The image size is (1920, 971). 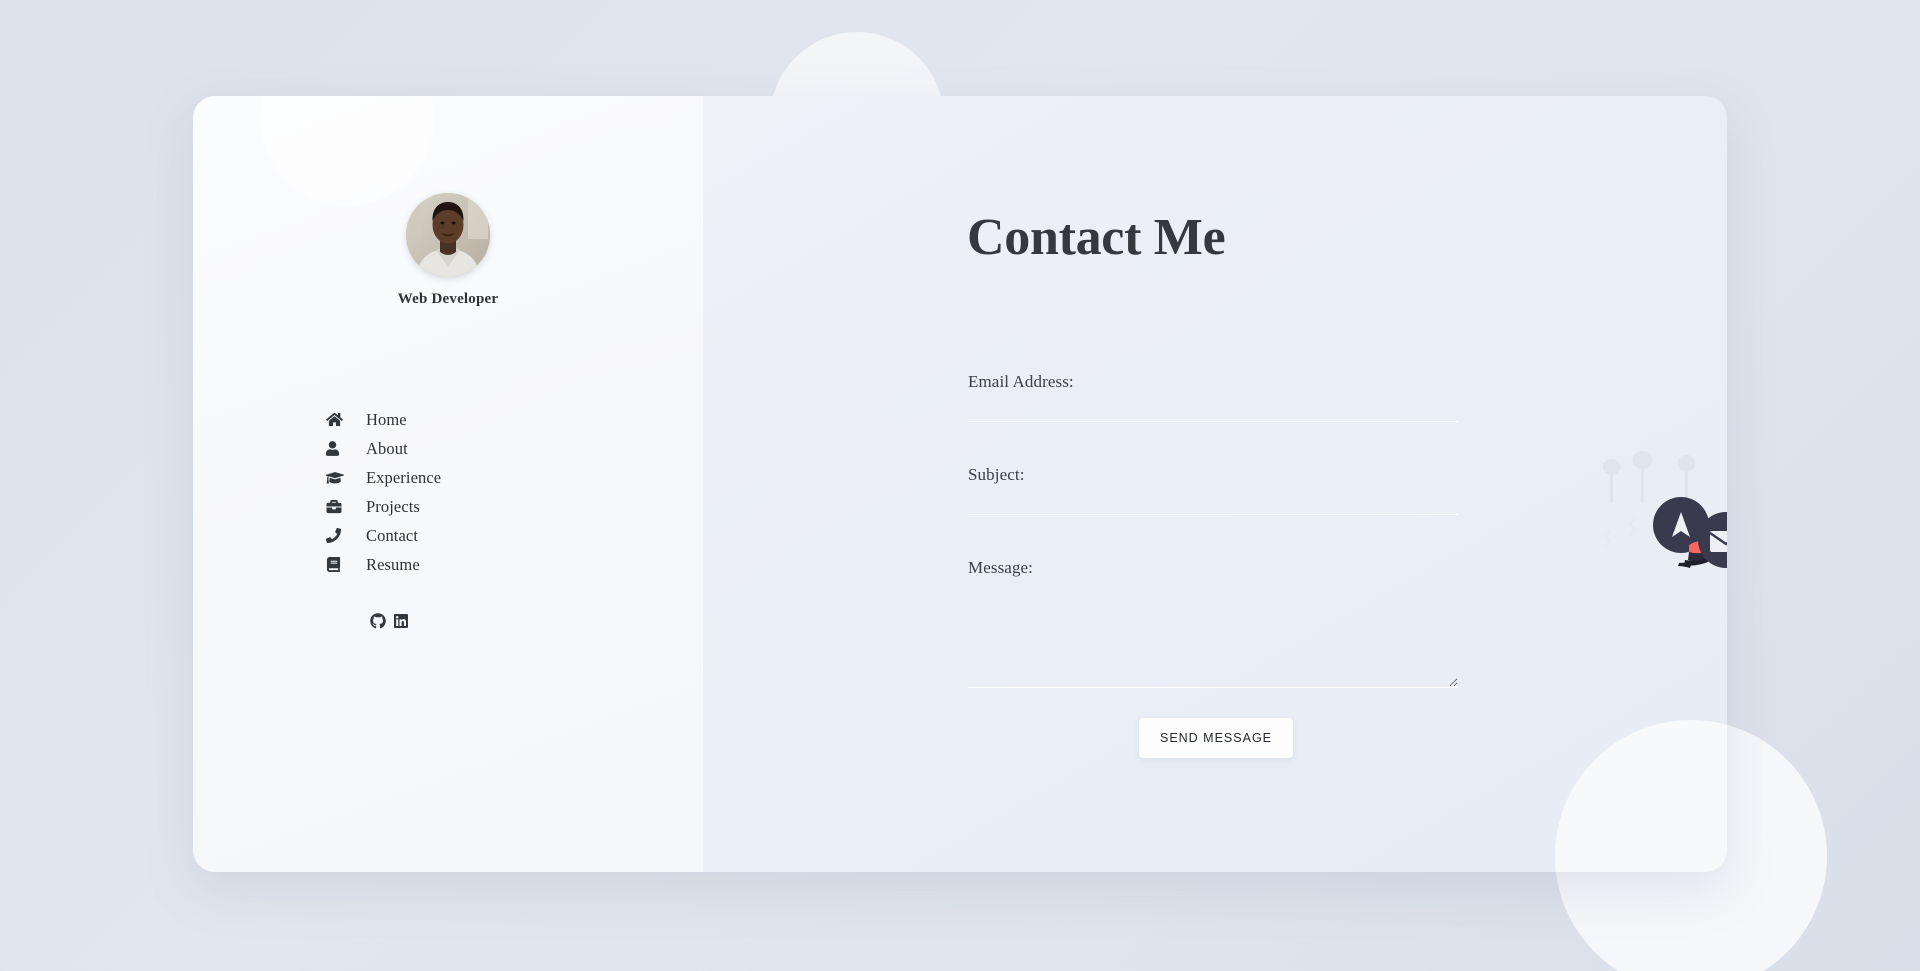 What do you see at coordinates (1213, 397) in the screenshot?
I see `email-field-group: Email Address:` at bounding box center [1213, 397].